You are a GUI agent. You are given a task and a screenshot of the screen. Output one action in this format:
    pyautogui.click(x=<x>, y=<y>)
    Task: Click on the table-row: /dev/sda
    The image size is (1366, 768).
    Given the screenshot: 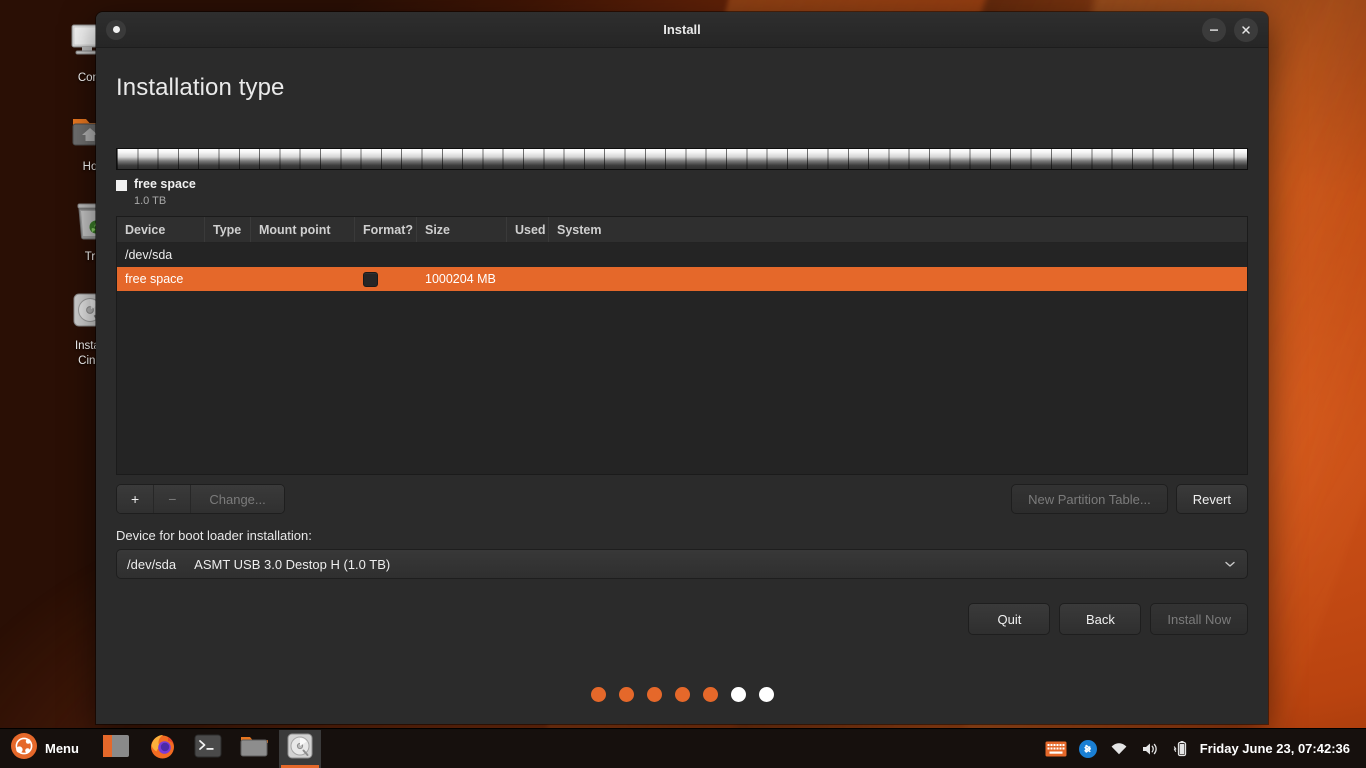 What is the action you would take?
    pyautogui.click(x=682, y=255)
    